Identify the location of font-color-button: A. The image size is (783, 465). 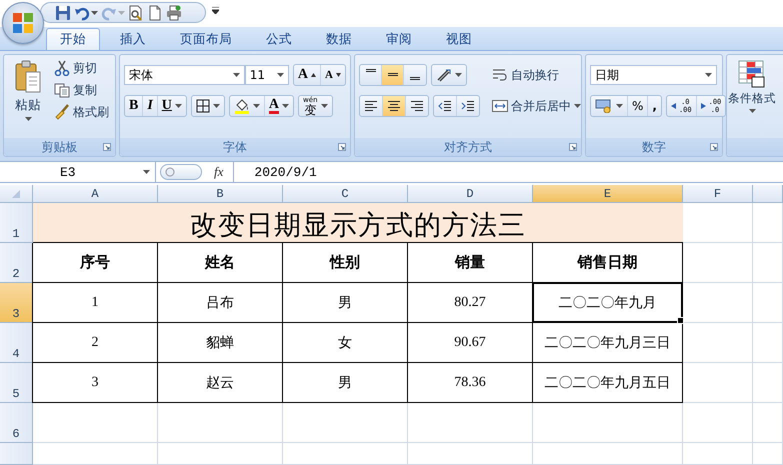
(279, 106).